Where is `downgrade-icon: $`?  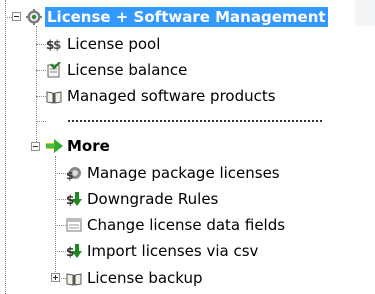
downgrade-icon: $ is located at coordinates (74, 199).